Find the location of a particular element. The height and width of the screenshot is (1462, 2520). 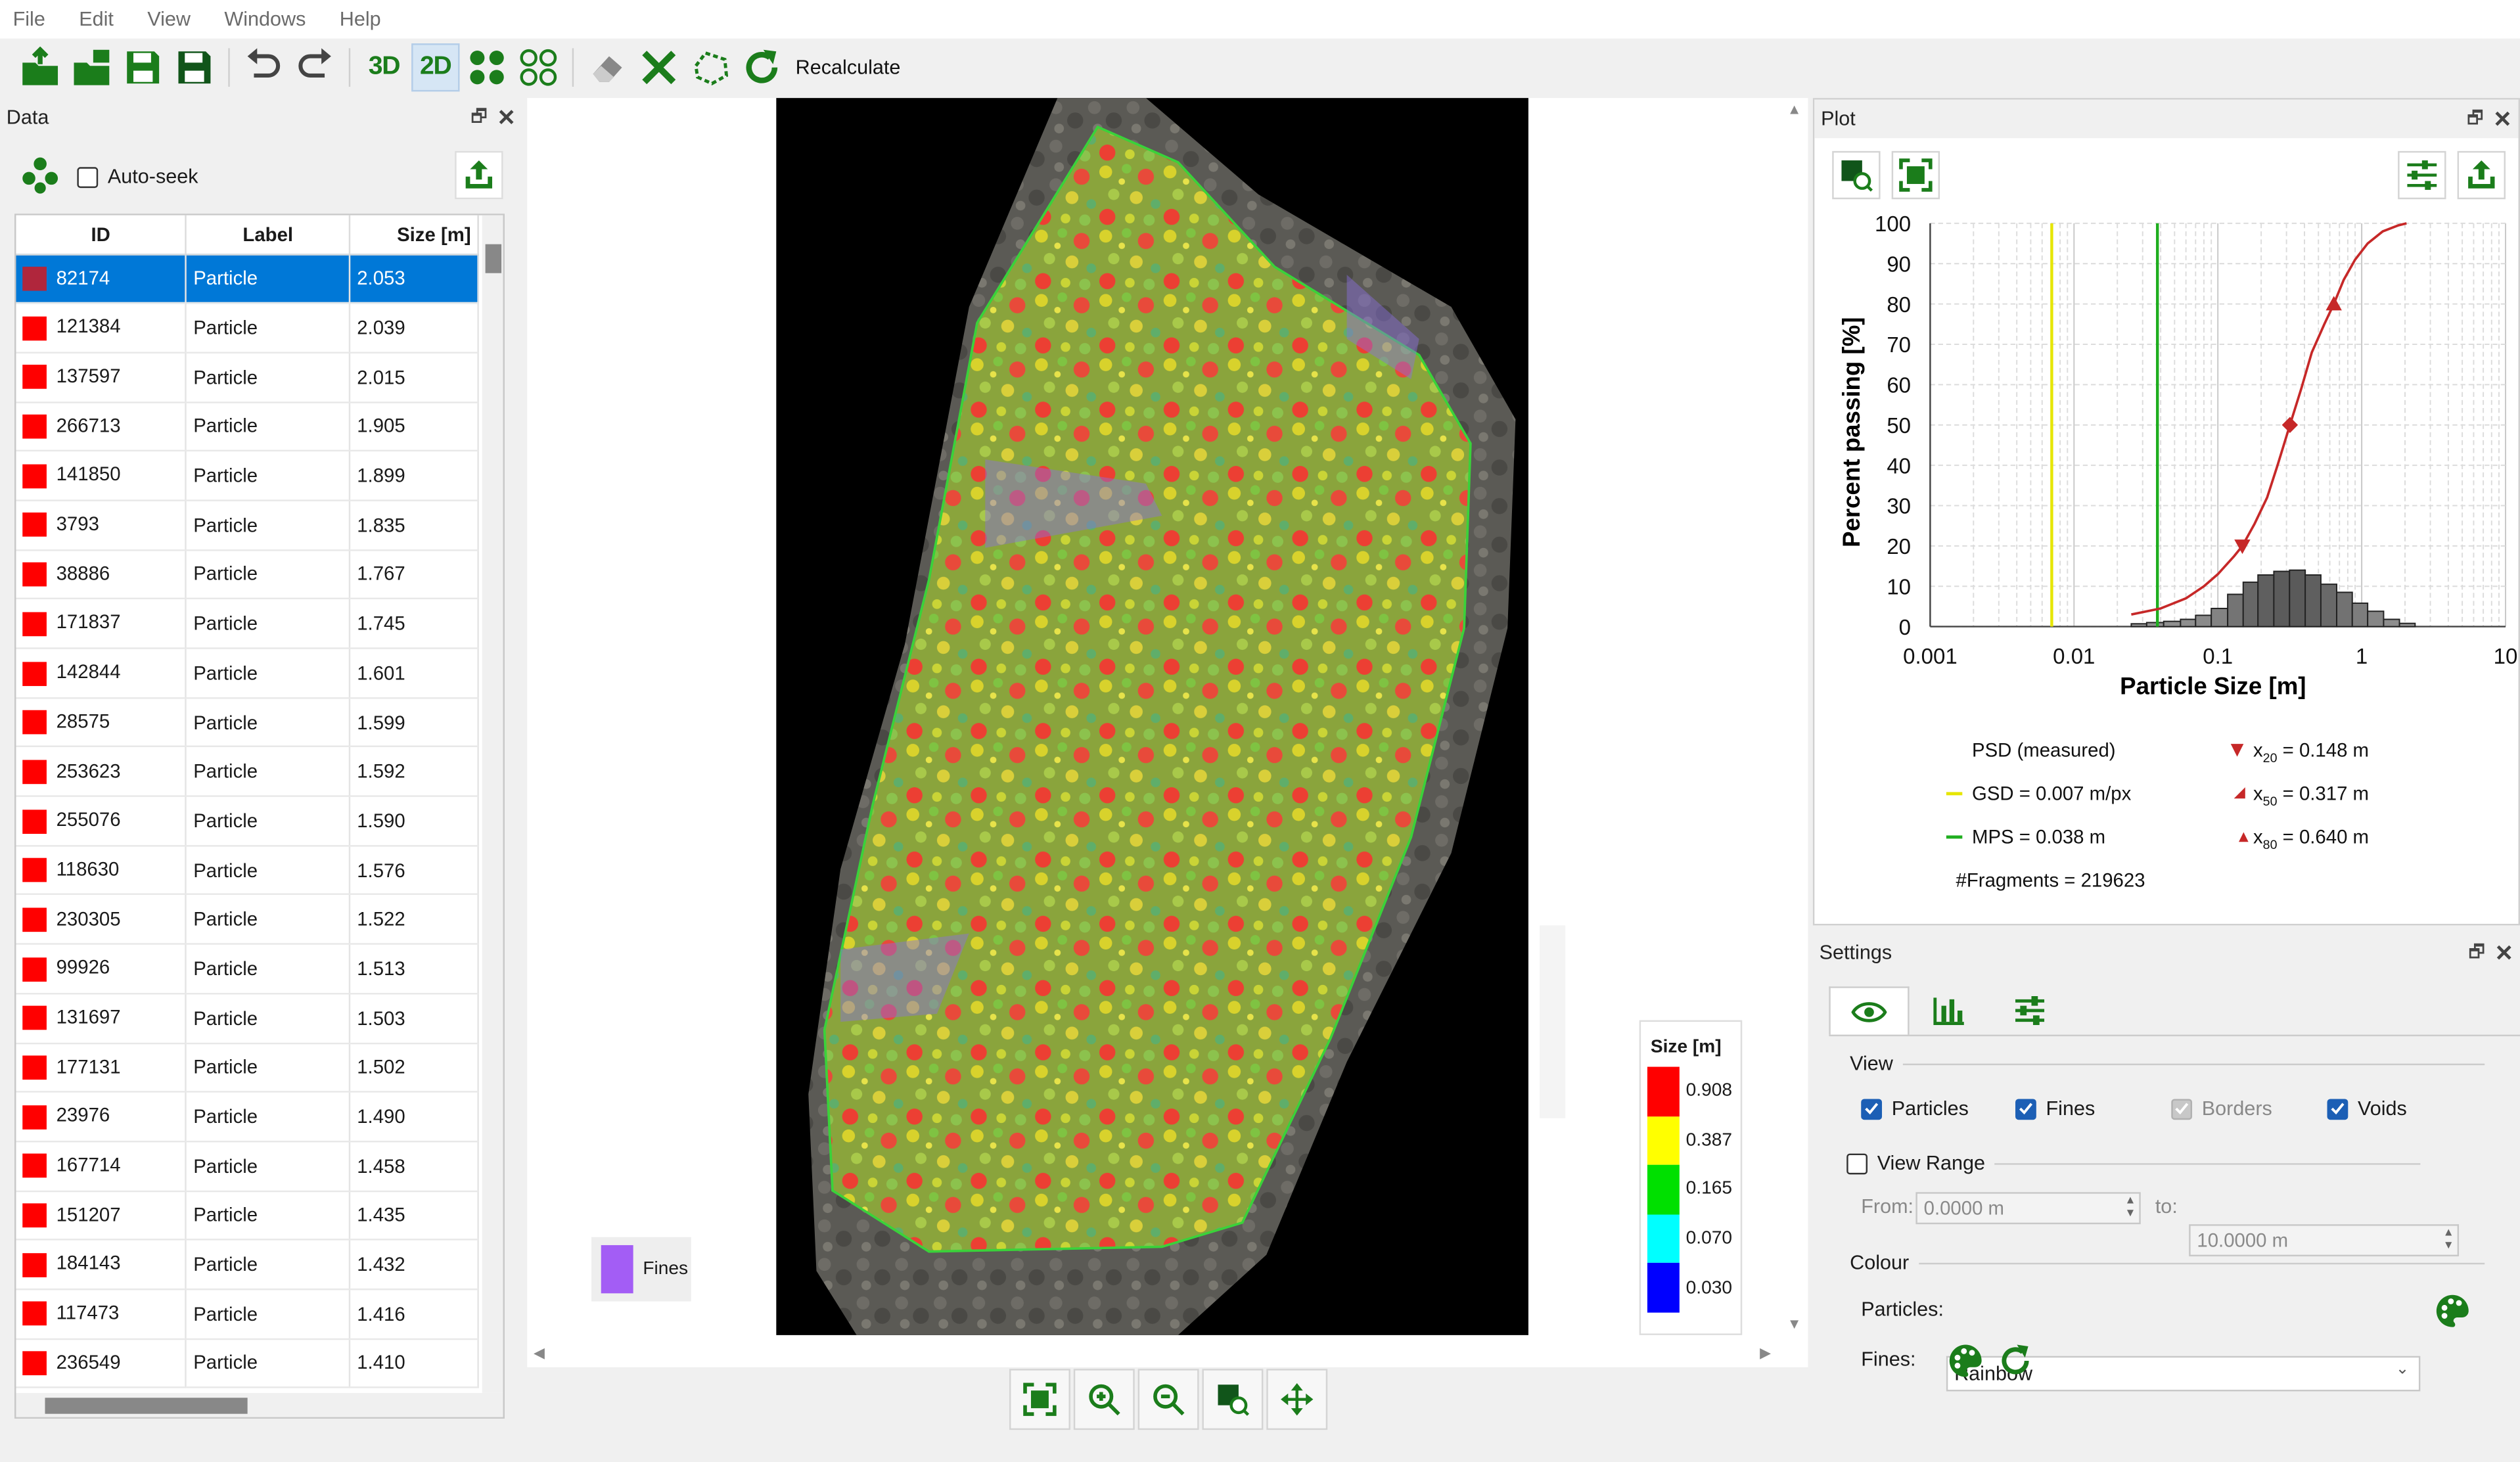

viewer-vertical-scrollbar: ▲ ▼ is located at coordinates (1795, 733).